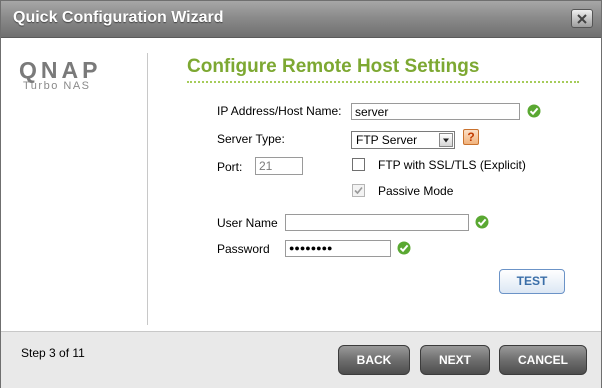 The height and width of the screenshot is (388, 602). What do you see at coordinates (446, 140) in the screenshot?
I see `dropdown-arrow-icon` at bounding box center [446, 140].